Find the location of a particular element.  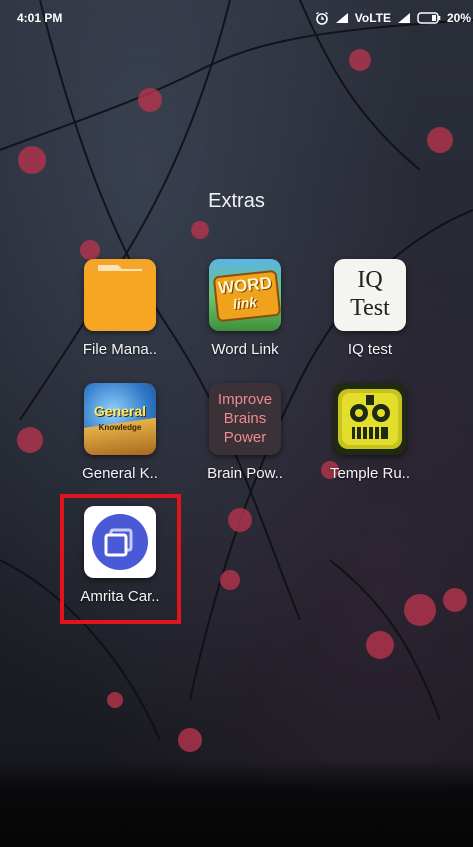

general-knowledge-icon: General Knowledge is located at coordinates (120, 419).